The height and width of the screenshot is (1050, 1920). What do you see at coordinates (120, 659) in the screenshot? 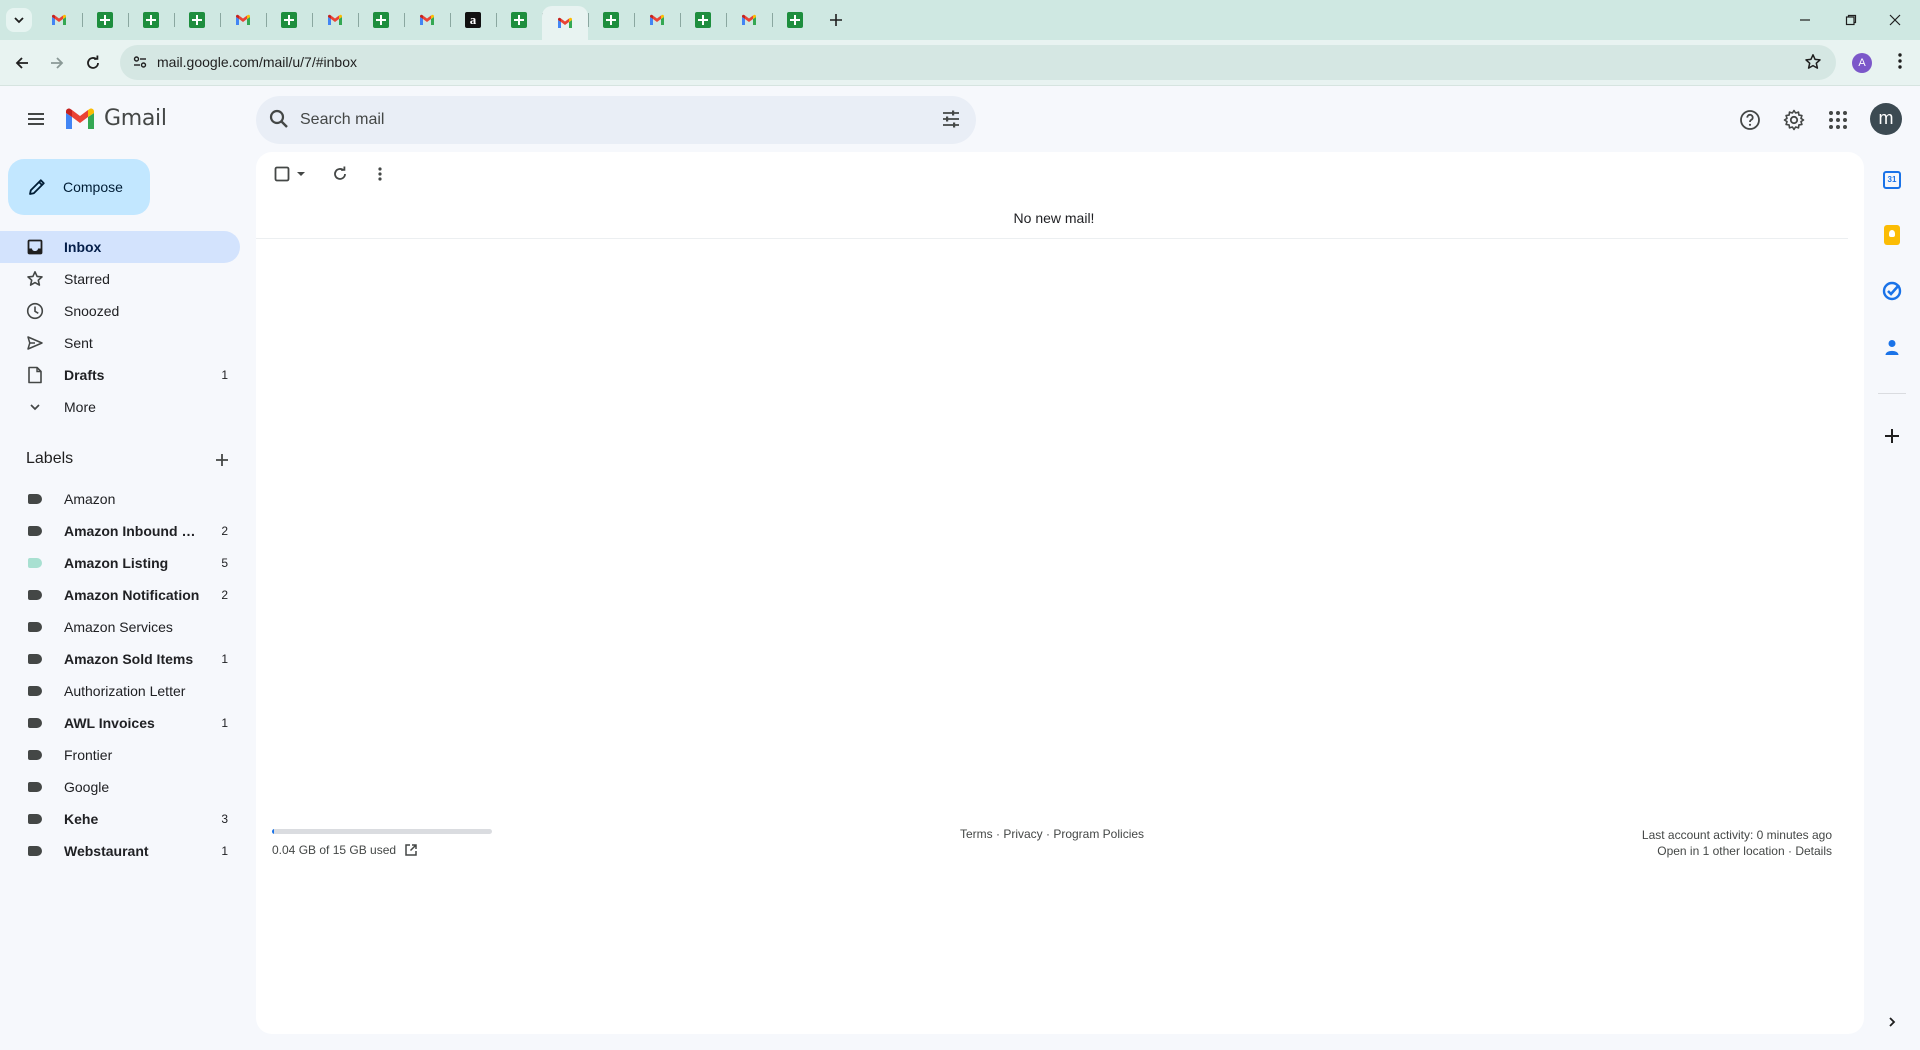
I see `label-item: Amazon Sold Items 1` at bounding box center [120, 659].